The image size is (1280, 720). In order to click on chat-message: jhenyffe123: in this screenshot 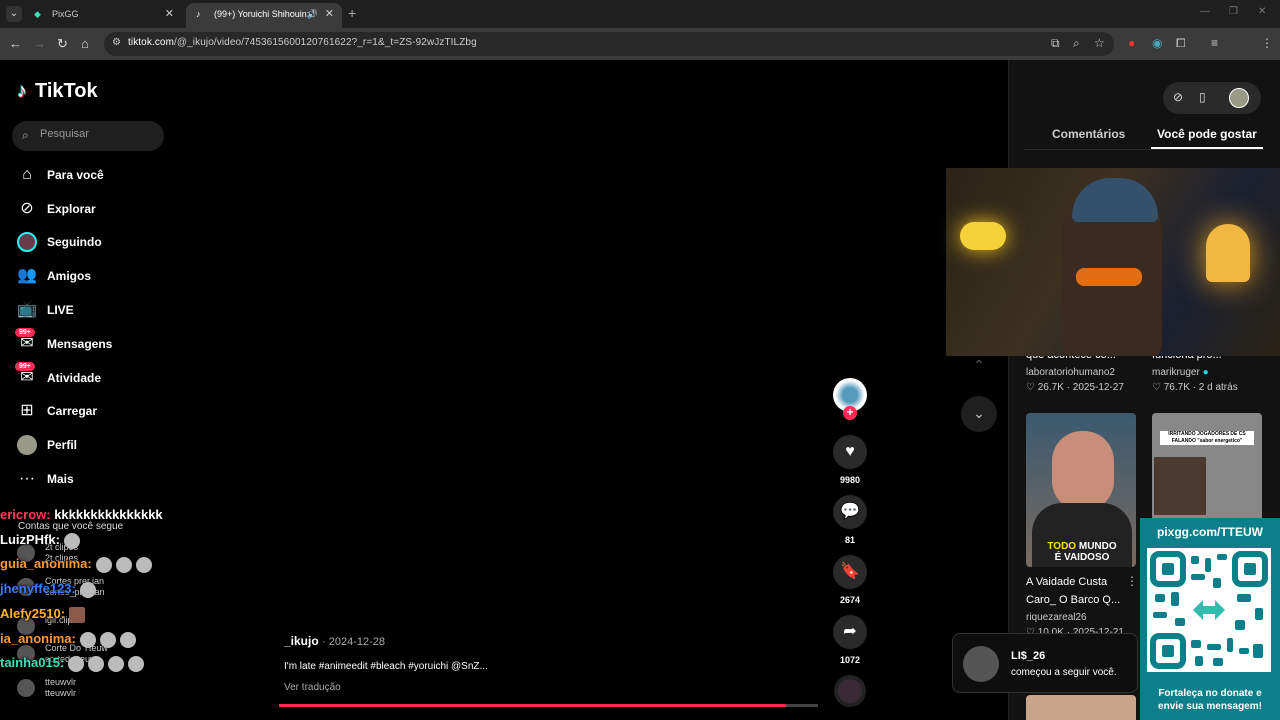, I will do `click(48, 589)`.